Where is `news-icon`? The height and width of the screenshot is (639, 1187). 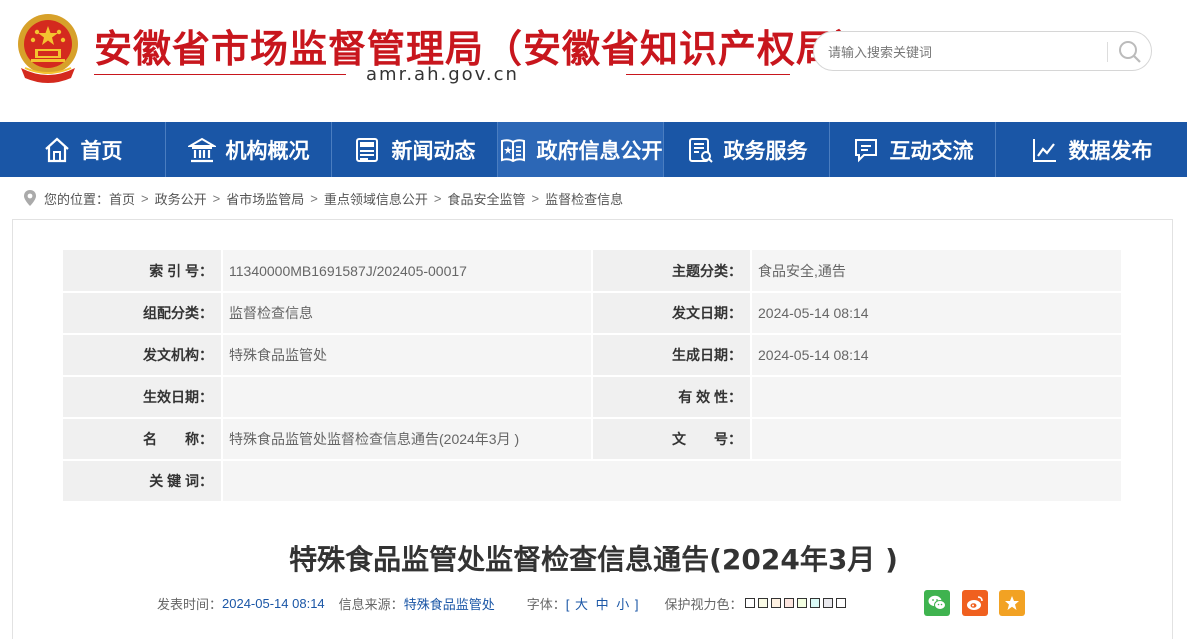 news-icon is located at coordinates (366, 149).